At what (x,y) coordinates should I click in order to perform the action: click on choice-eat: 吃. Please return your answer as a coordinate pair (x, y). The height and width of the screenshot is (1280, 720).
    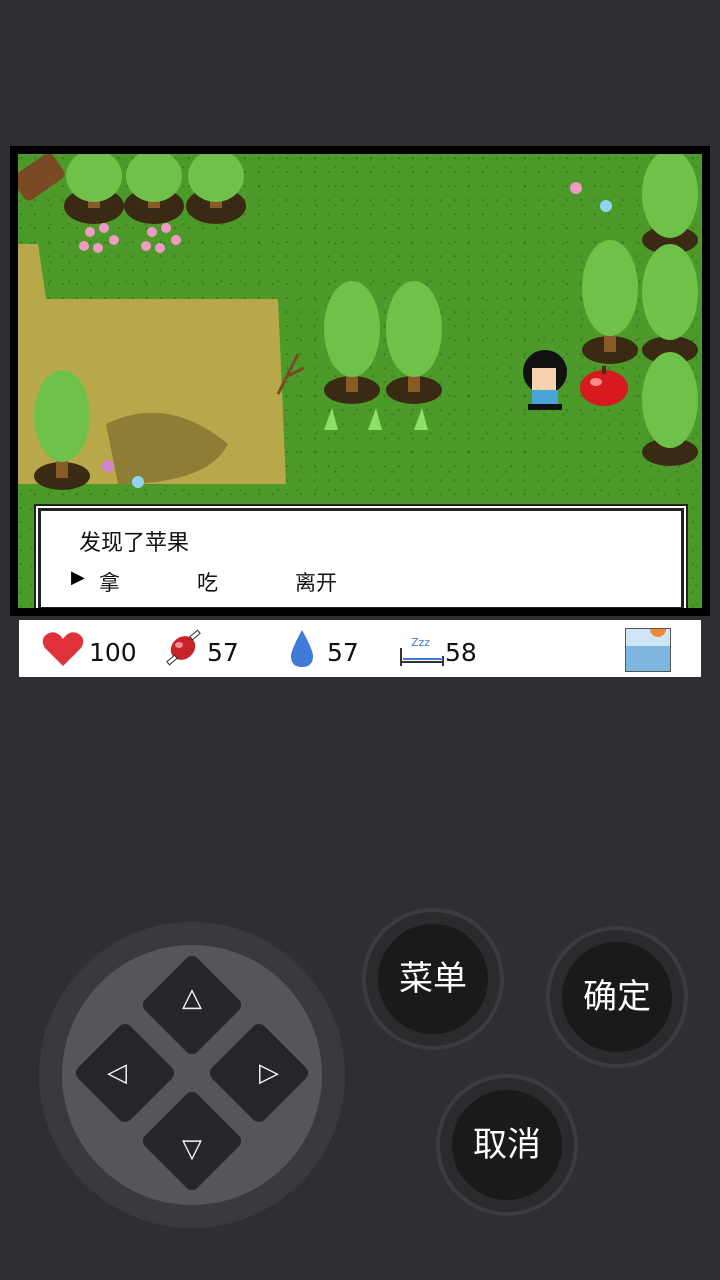
    Looking at the image, I should click on (207, 582).